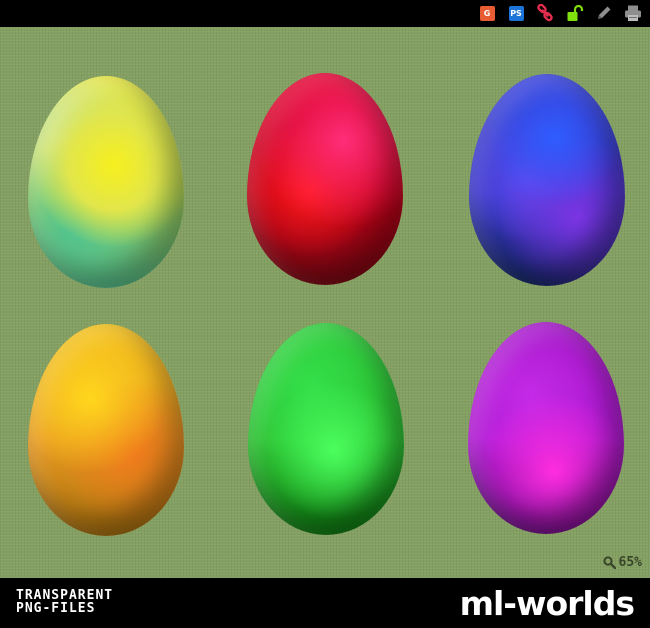 The image size is (650, 628). Describe the element at coordinates (547, 180) in the screenshot. I see `egg-blue` at that location.